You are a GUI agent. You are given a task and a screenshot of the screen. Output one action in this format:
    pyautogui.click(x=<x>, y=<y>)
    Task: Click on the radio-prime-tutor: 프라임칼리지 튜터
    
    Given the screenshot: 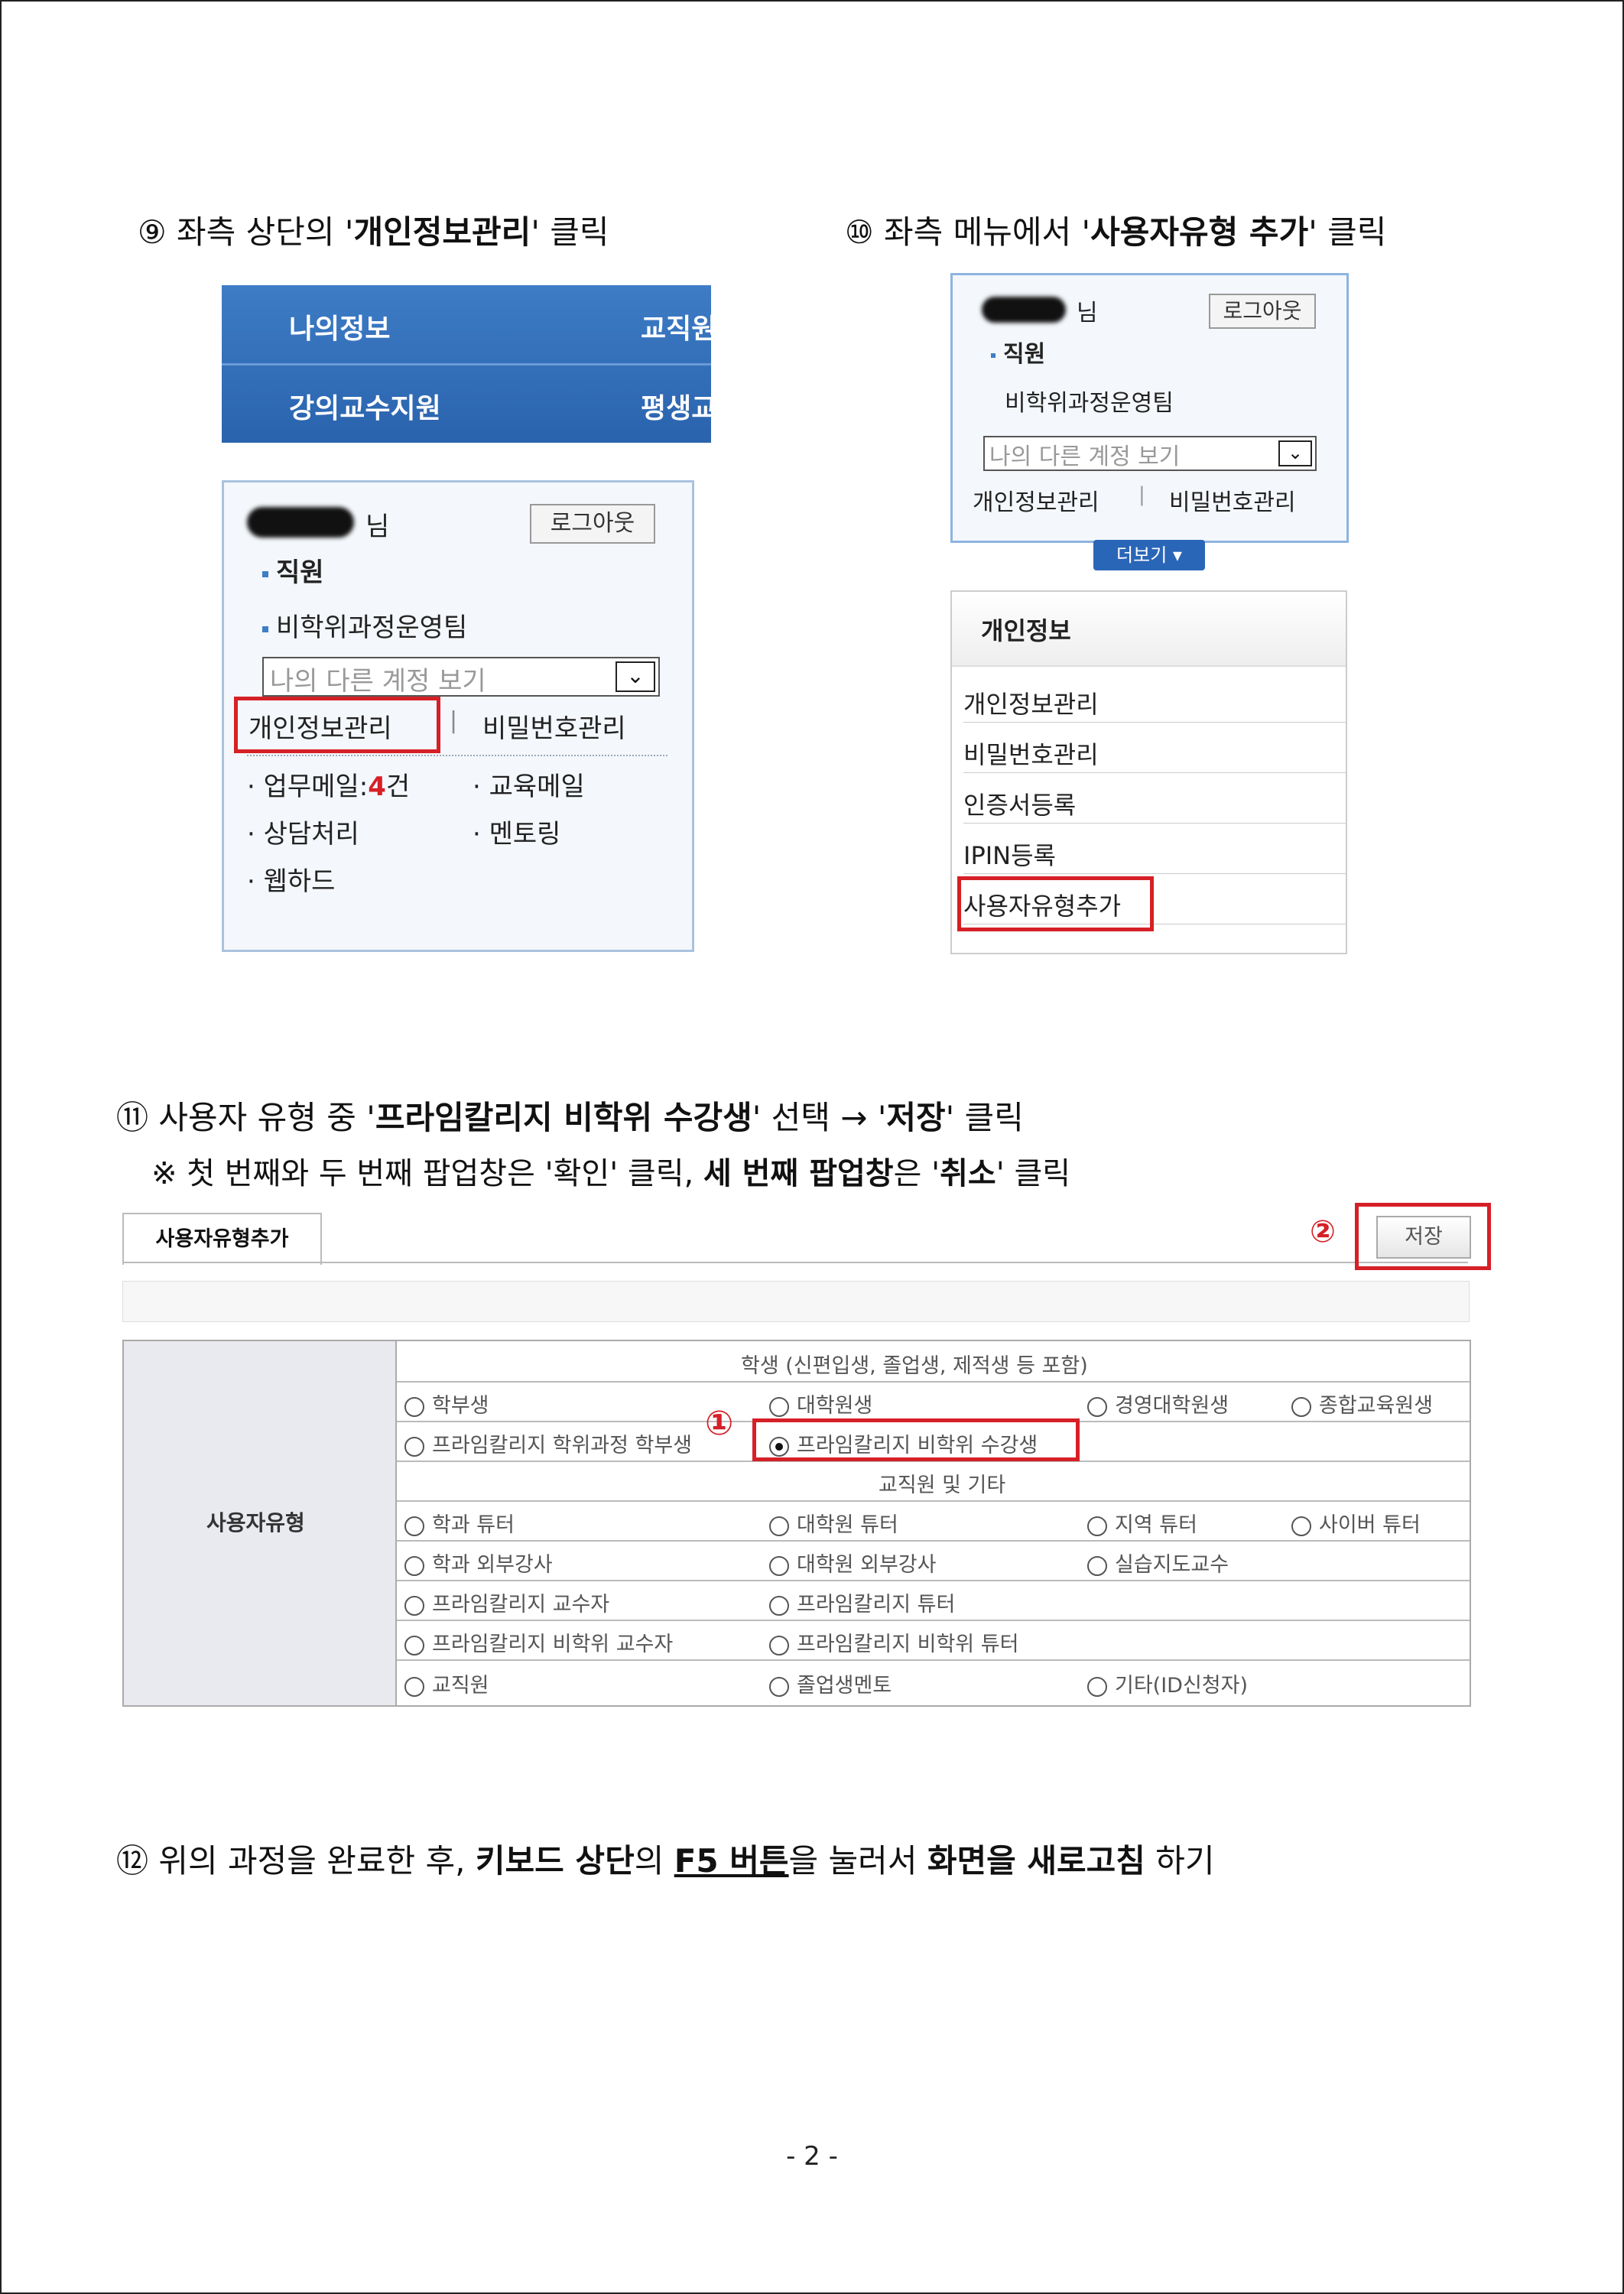 What is the action you would take?
    pyautogui.click(x=862, y=1602)
    